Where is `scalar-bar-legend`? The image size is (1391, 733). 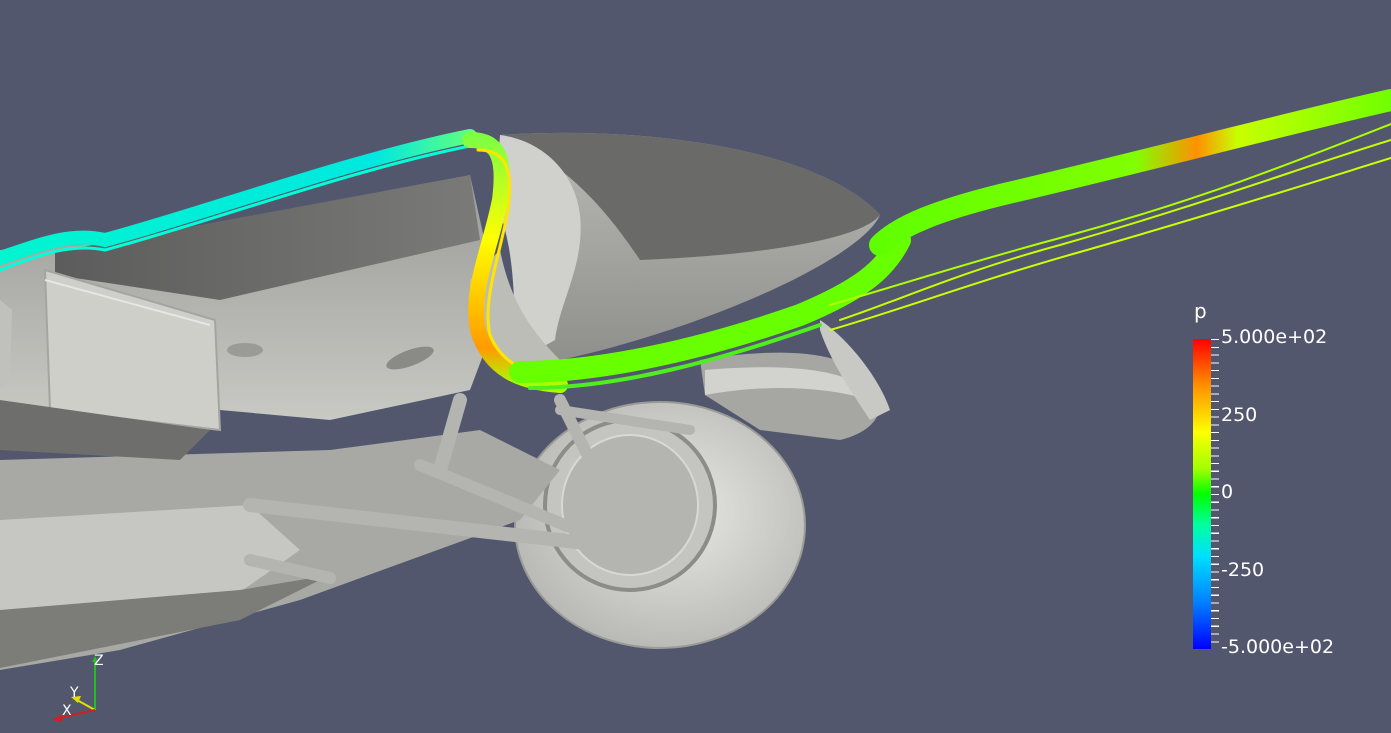 scalar-bar-legend is located at coordinates (1283, 480).